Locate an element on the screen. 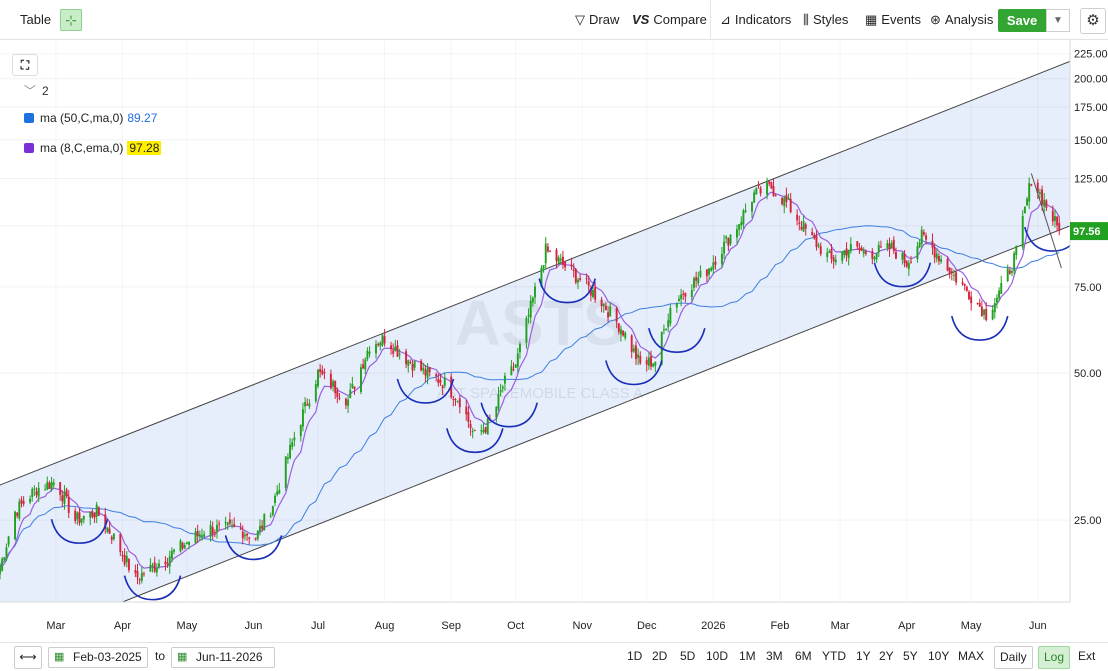 The height and width of the screenshot is (671, 1108). compare-button: VS Compare is located at coordinates (669, 20).